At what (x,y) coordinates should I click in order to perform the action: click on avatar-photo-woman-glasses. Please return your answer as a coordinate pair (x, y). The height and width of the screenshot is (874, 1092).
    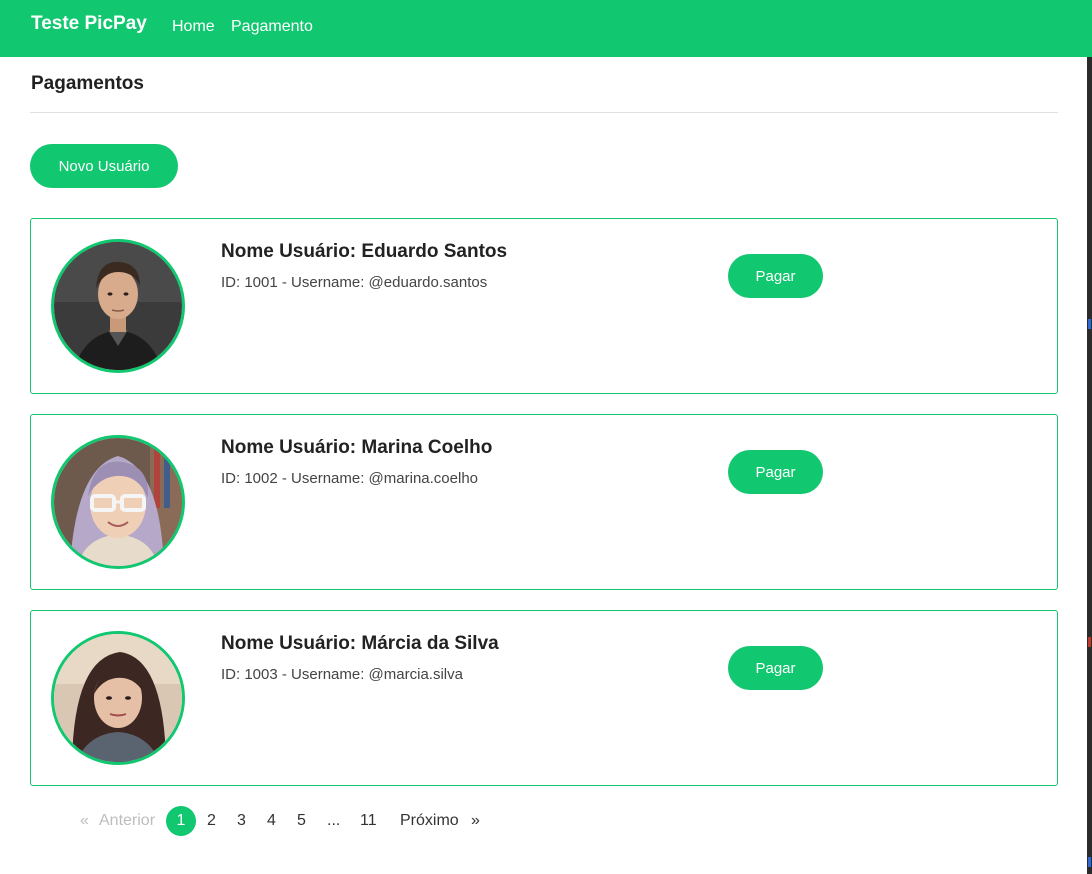
    Looking at the image, I should click on (118, 502).